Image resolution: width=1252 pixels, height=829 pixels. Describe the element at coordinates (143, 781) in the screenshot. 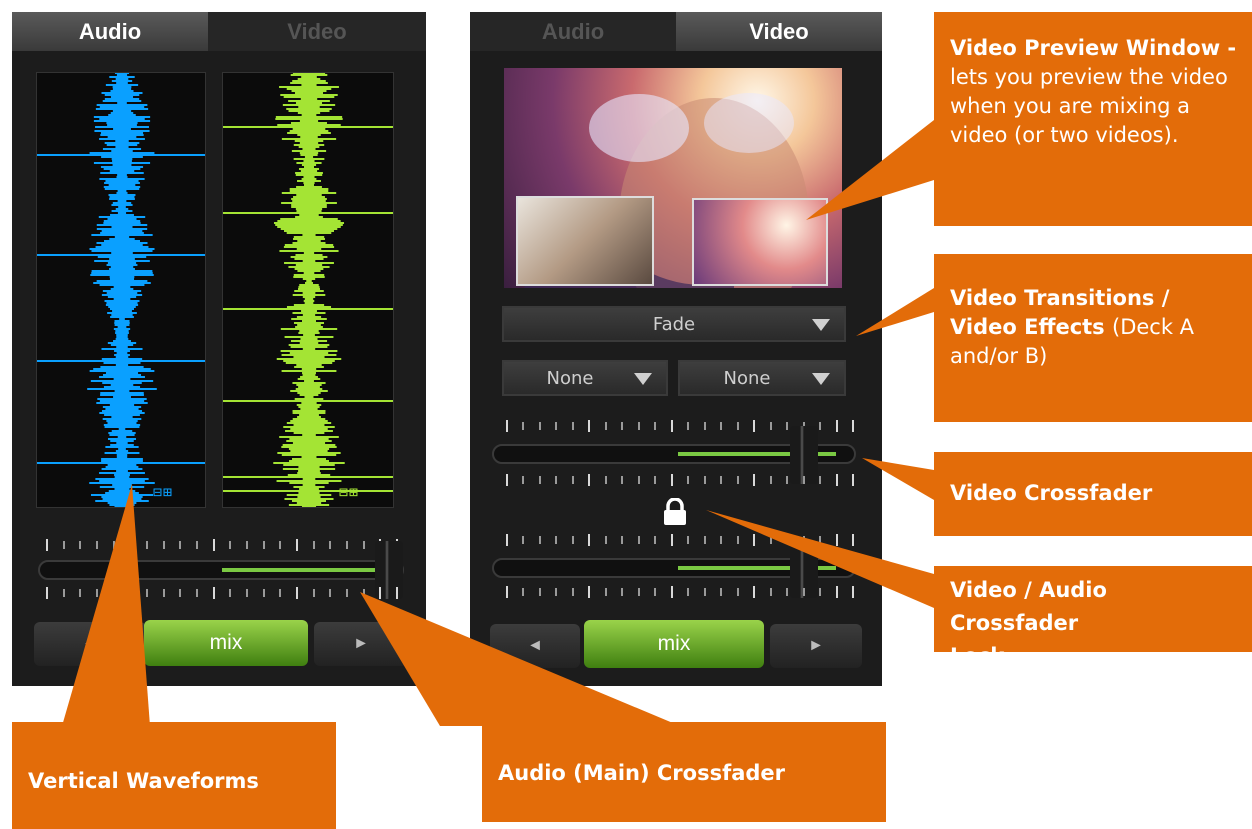

I see `callout-waveforms-text: Vertical Waveforms` at that location.